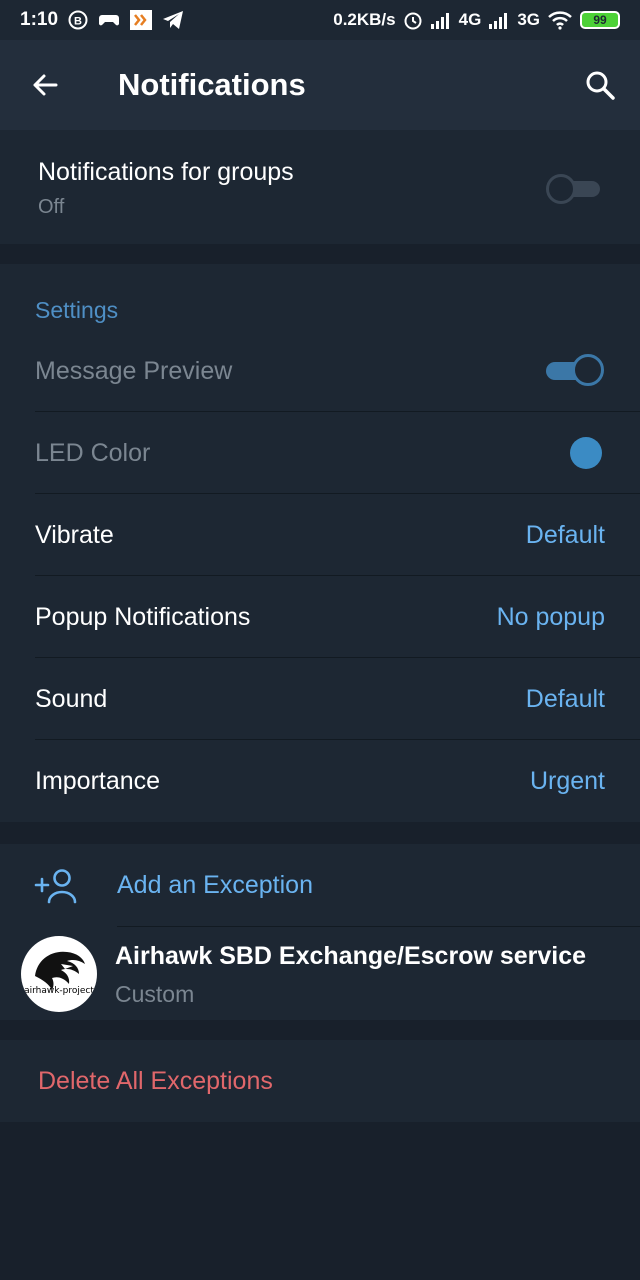 The width and height of the screenshot is (640, 1280). I want to click on status-bar-right: 0.2KB/s 4G 3G 99, so click(476, 20).